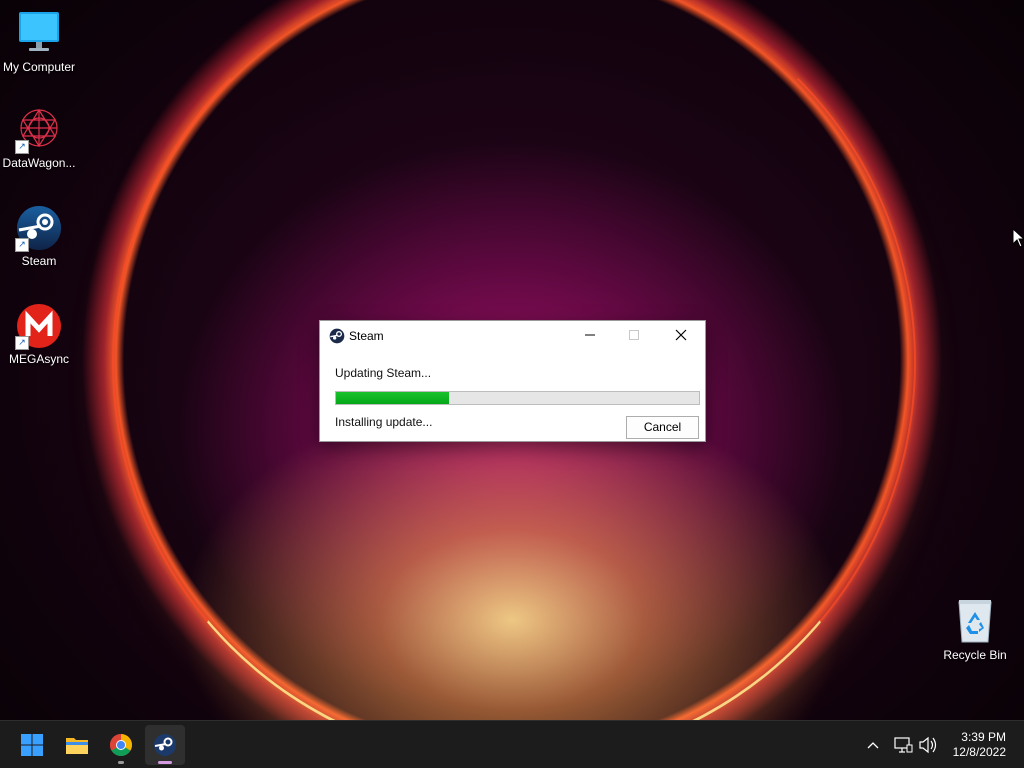 The height and width of the screenshot is (774, 1024). Describe the element at coordinates (366, 336) in the screenshot. I see `dialog-title: Steam` at that location.